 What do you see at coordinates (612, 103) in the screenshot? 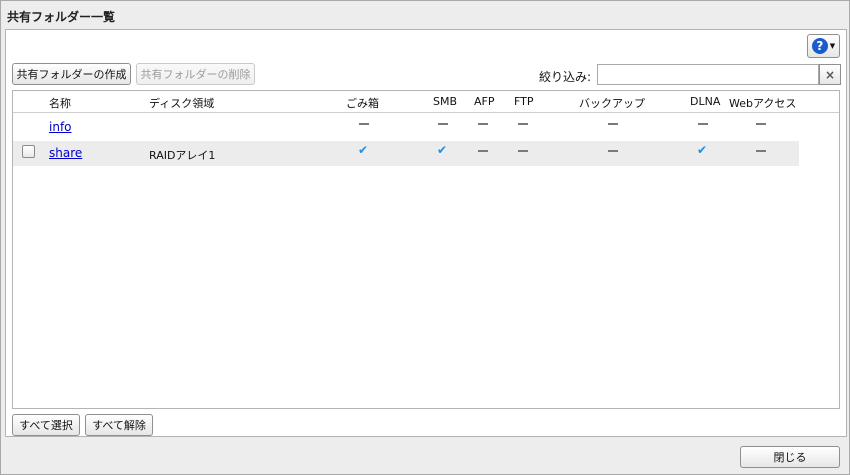
I see `header-backup: バックアップ` at bounding box center [612, 103].